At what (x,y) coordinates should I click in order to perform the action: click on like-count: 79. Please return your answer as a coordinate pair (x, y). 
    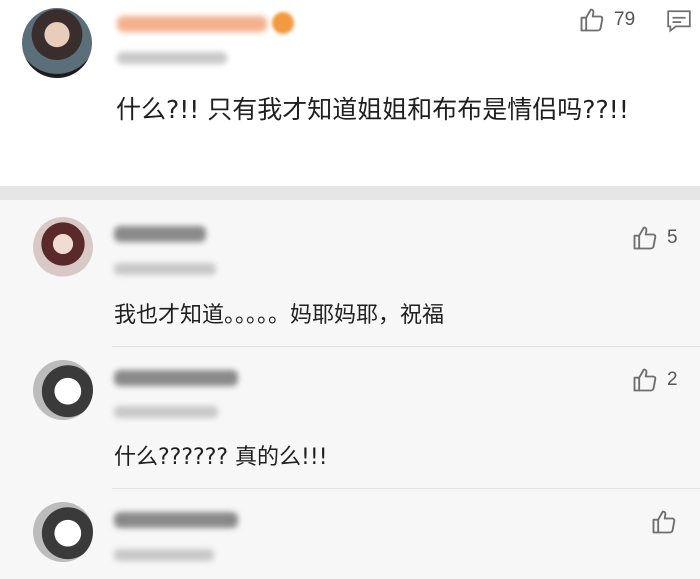
    Looking at the image, I should click on (625, 19).